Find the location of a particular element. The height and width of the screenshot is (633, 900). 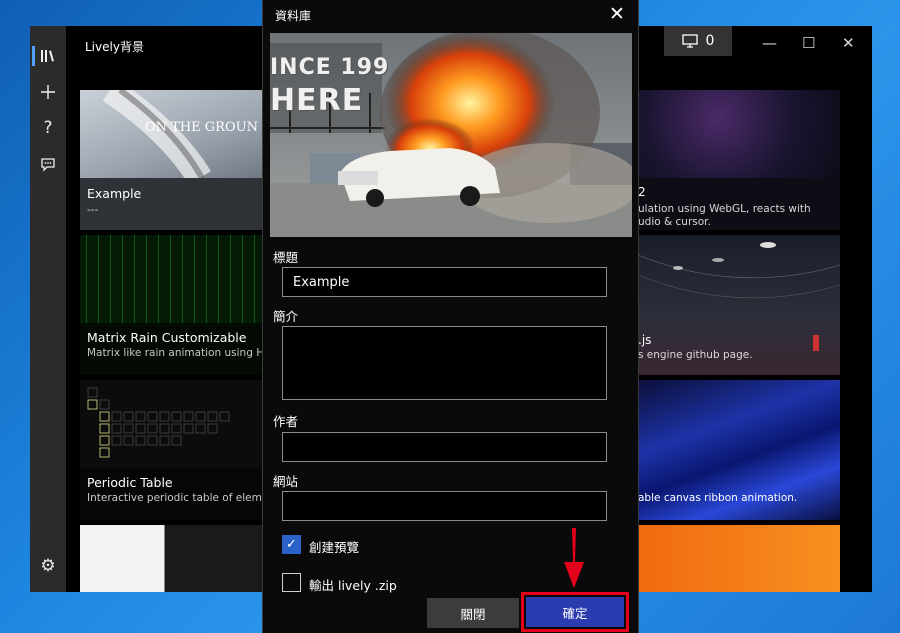

checkmark-icon: ✓ is located at coordinates (291, 544).